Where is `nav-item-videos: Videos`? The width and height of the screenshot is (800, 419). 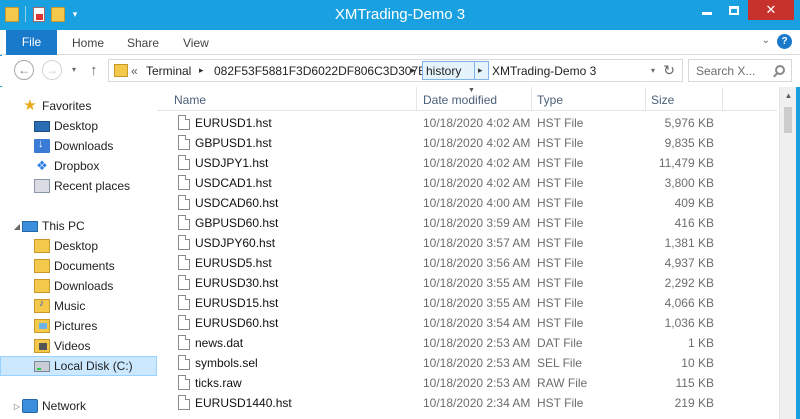
nav-item-videos: Videos is located at coordinates (78, 346).